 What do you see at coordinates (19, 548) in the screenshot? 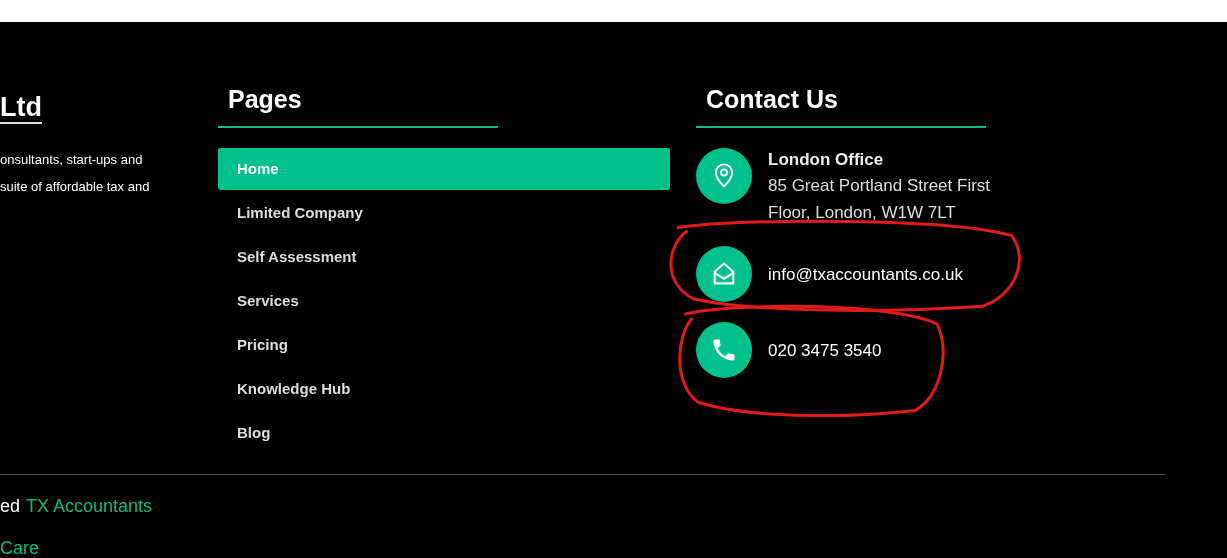
I see `footer-link: Care` at bounding box center [19, 548].